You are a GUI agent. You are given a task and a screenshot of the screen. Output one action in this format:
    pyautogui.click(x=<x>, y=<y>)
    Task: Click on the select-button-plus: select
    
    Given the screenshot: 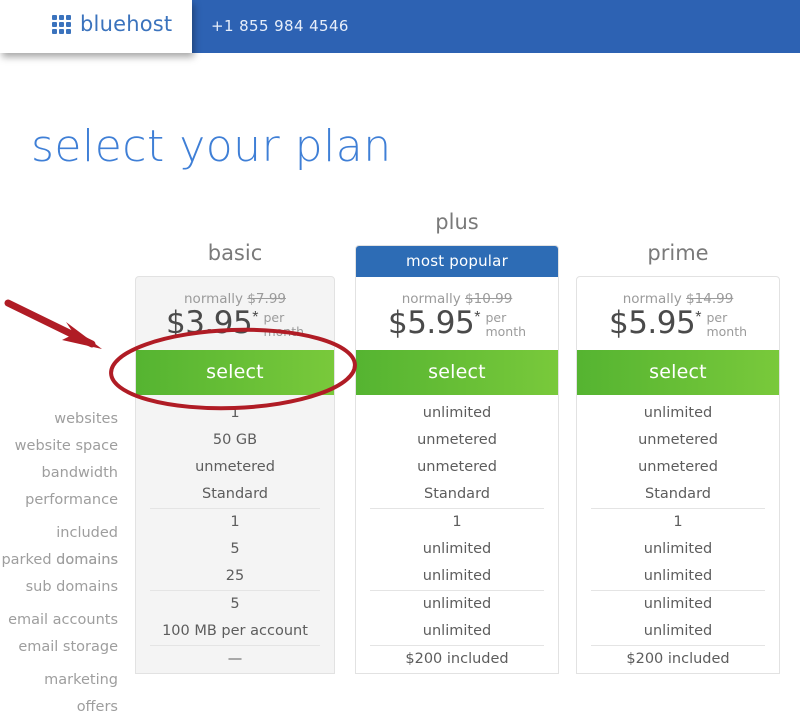 What is the action you would take?
    pyautogui.click(x=457, y=372)
    